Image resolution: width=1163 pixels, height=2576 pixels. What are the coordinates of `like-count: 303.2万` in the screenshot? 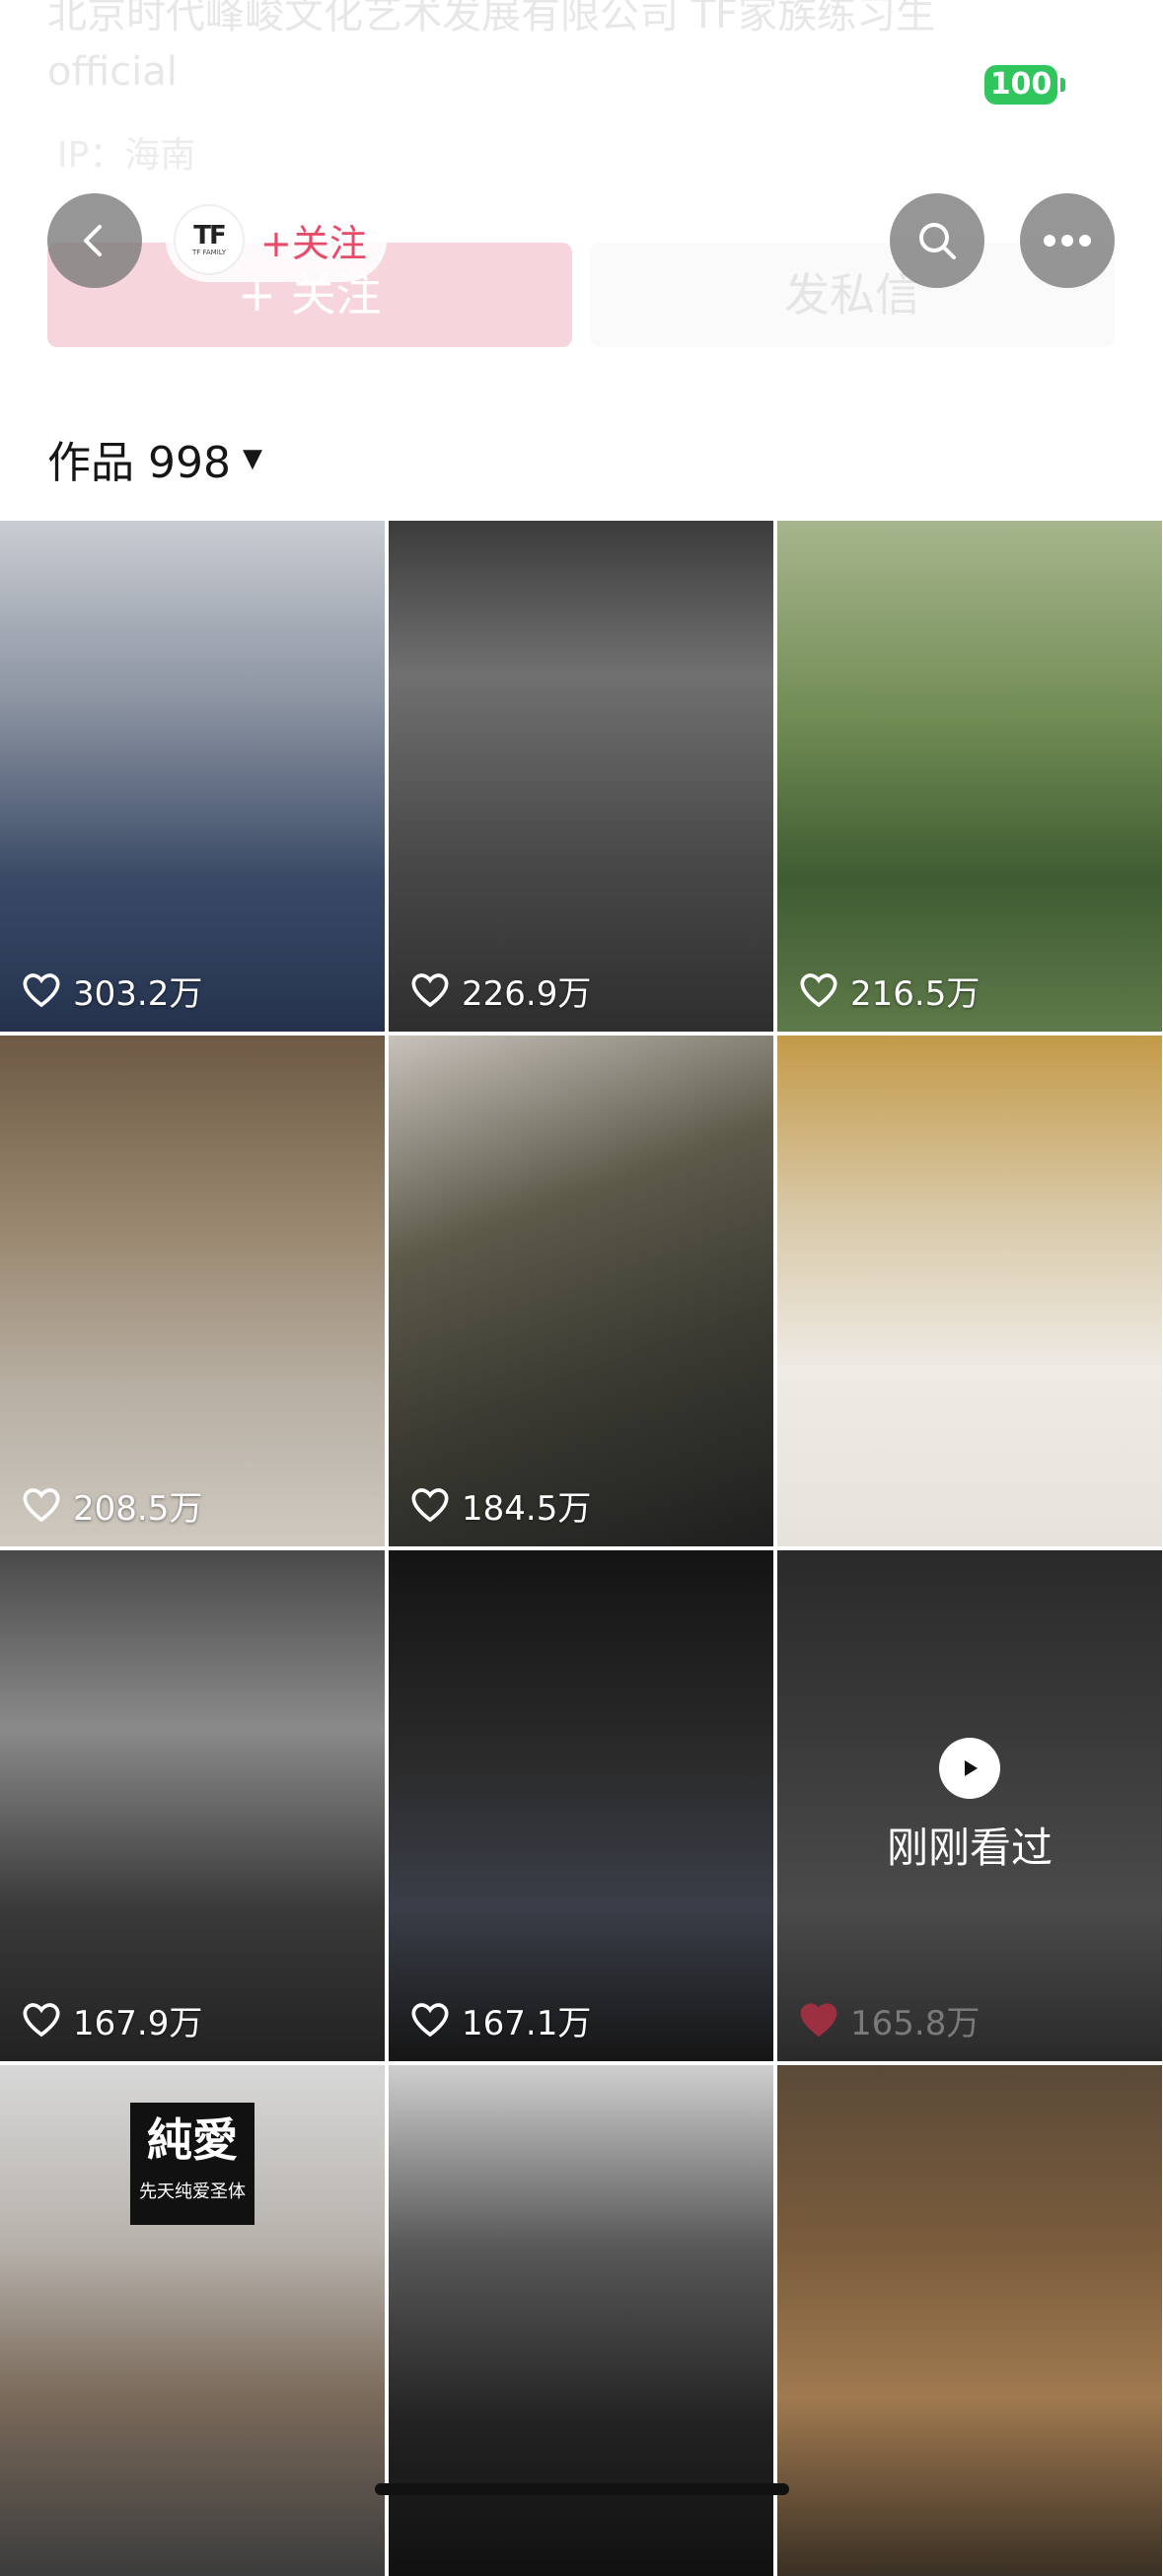 It's located at (112, 991).